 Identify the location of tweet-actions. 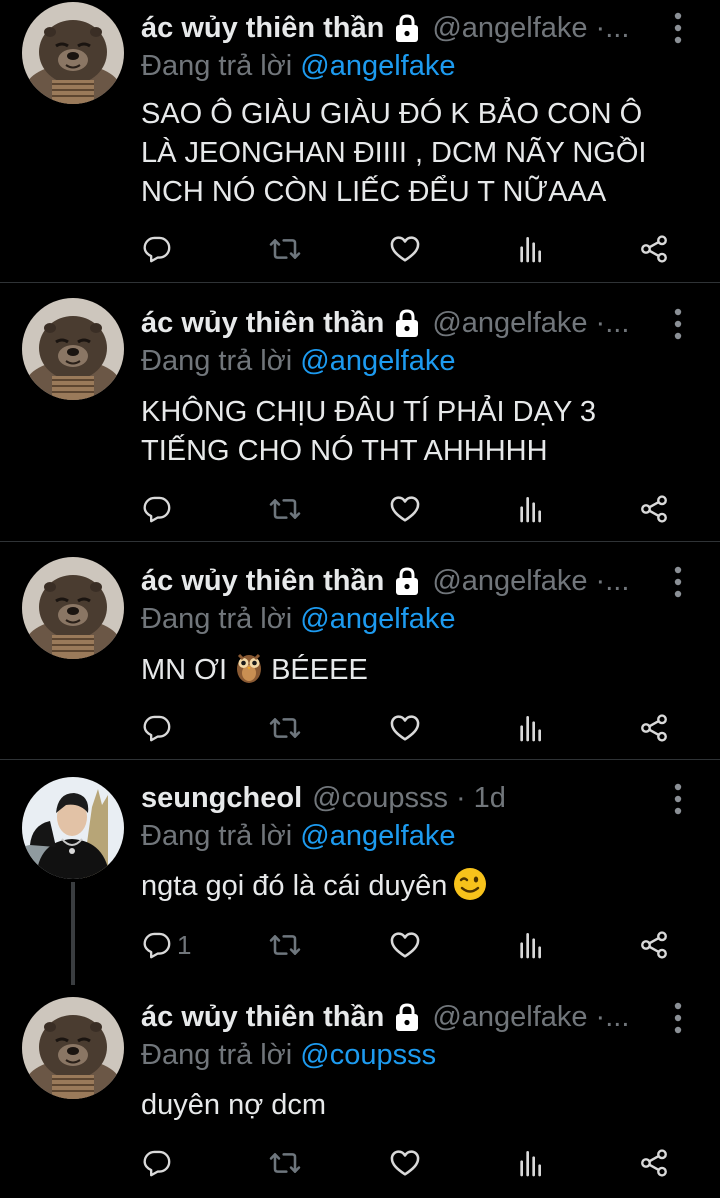
(360, 728).